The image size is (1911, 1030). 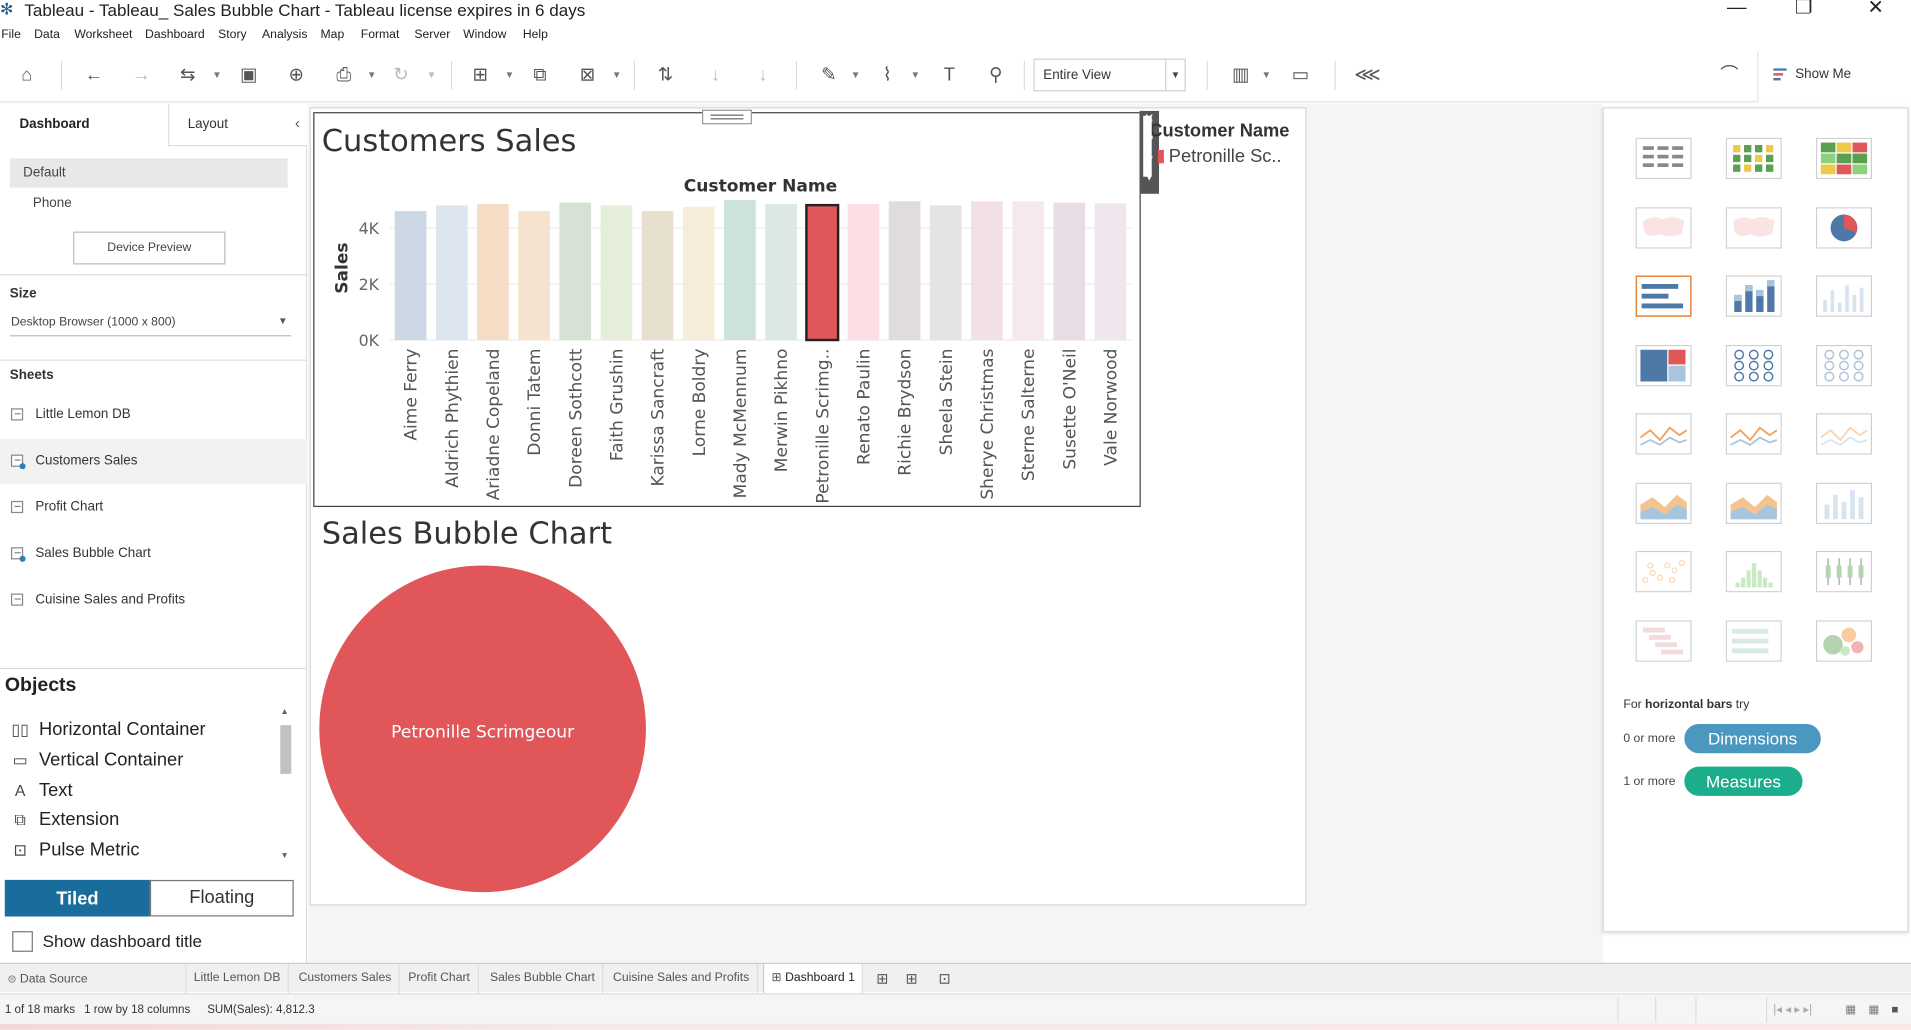 What do you see at coordinates (175, 34) in the screenshot?
I see `menu-dashboard: Dashboard` at bounding box center [175, 34].